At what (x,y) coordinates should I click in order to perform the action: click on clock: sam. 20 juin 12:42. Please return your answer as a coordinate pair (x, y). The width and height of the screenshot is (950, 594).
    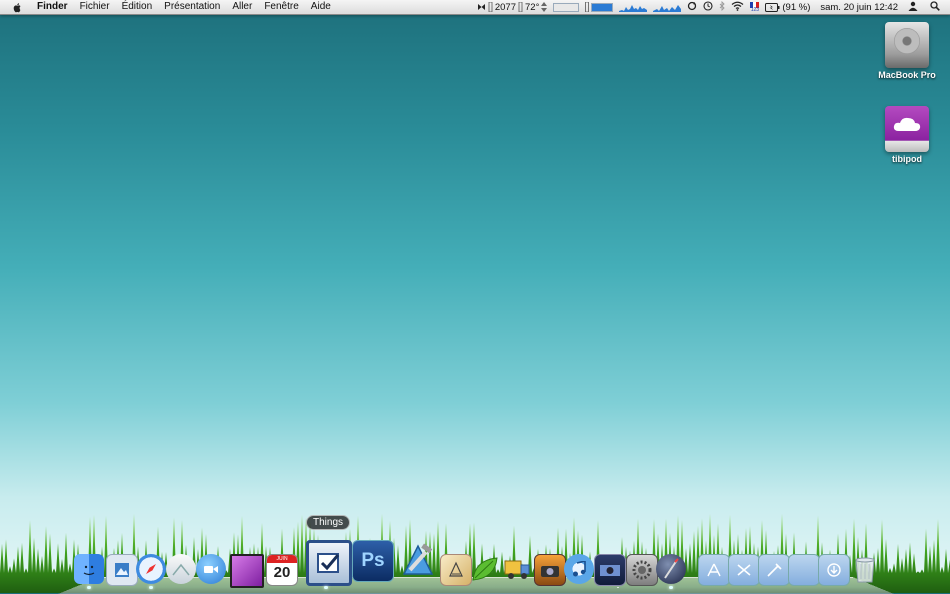
    Looking at the image, I should click on (859, 7).